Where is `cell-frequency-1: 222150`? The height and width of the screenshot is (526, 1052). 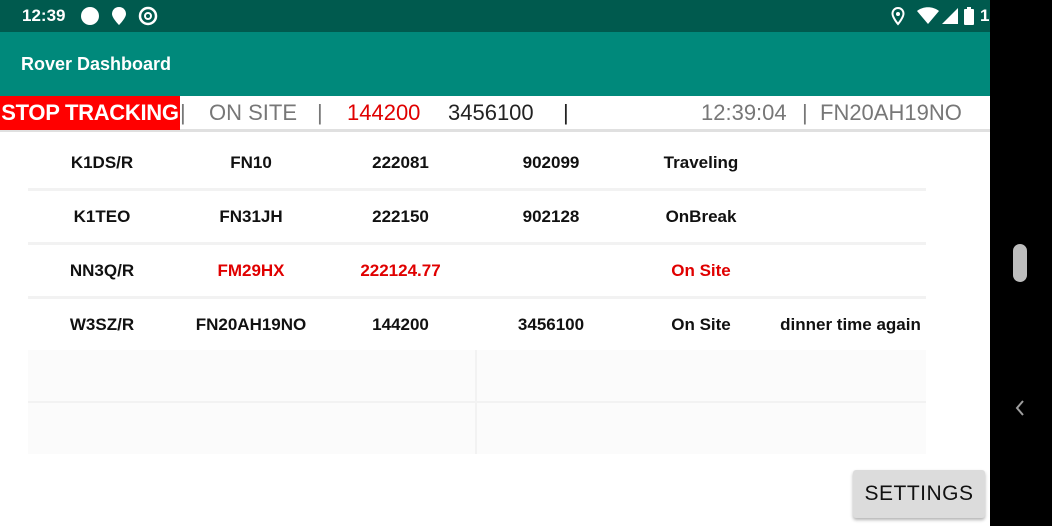 cell-frequency-1: 222150 is located at coordinates (400, 216).